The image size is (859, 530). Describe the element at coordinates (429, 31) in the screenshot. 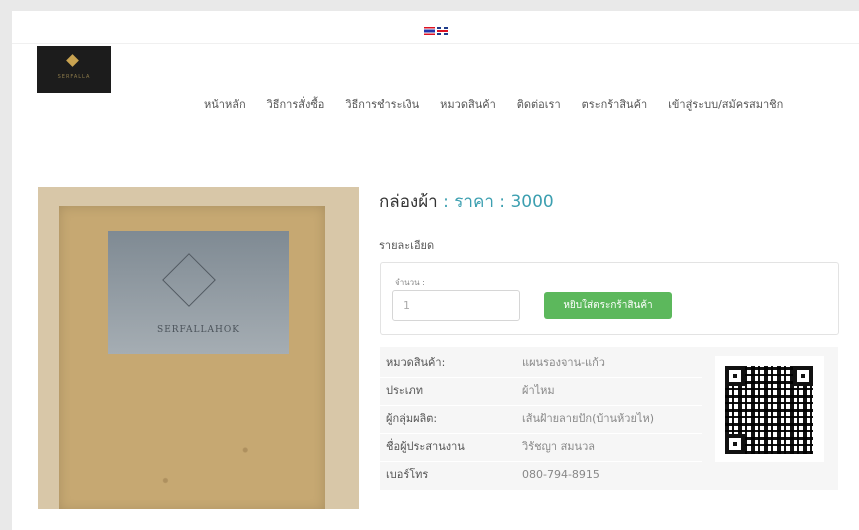

I see `thai-flag-icon` at that location.